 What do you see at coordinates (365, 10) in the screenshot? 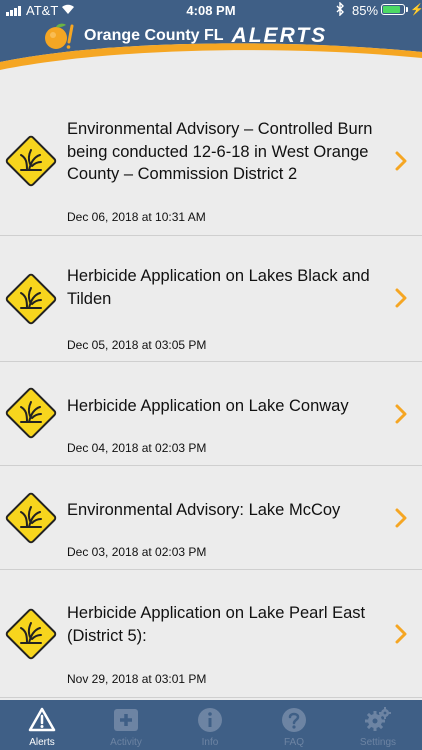
I see `battery-percent: 85%` at bounding box center [365, 10].